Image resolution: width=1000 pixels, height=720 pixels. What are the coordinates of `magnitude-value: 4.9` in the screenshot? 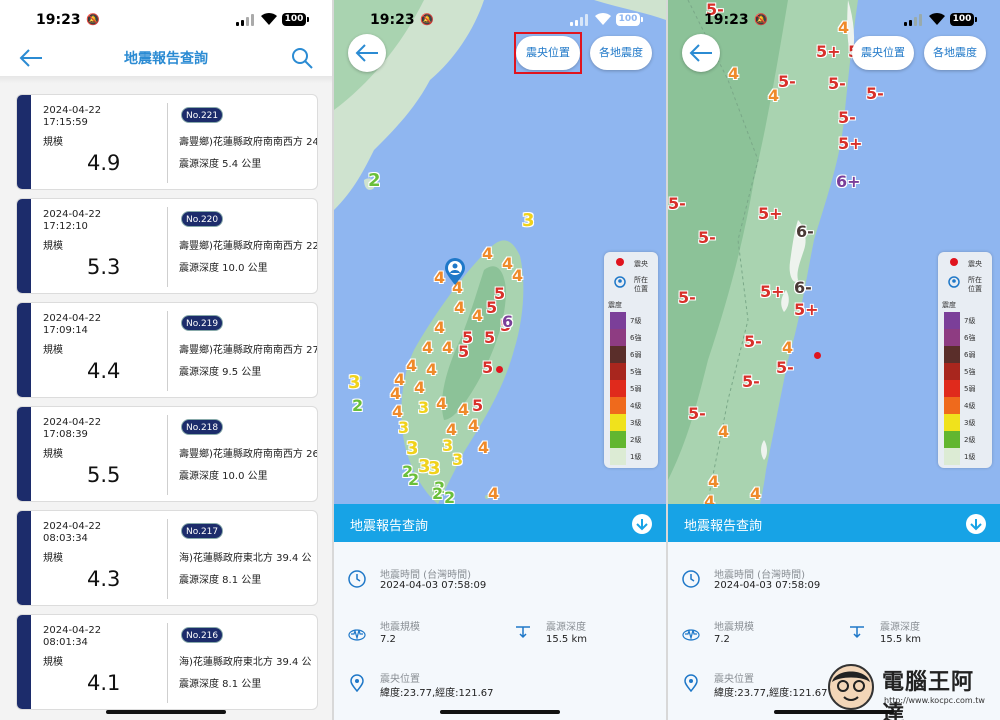 It's located at (104, 163).